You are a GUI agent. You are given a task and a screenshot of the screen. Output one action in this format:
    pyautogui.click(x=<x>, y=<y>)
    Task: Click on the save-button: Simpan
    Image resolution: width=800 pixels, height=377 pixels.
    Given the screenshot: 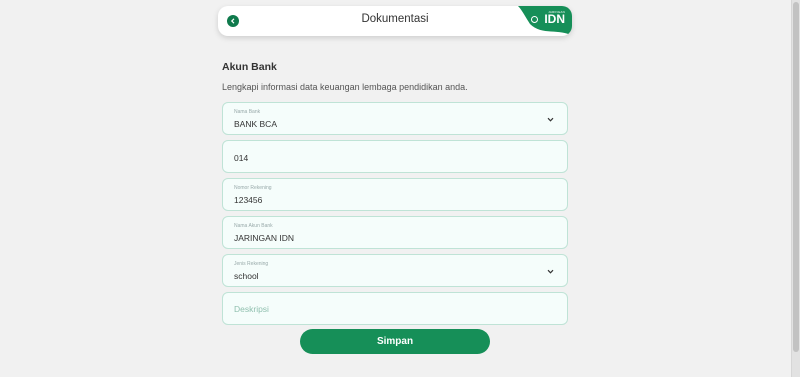 What is the action you would take?
    pyautogui.click(x=395, y=341)
    